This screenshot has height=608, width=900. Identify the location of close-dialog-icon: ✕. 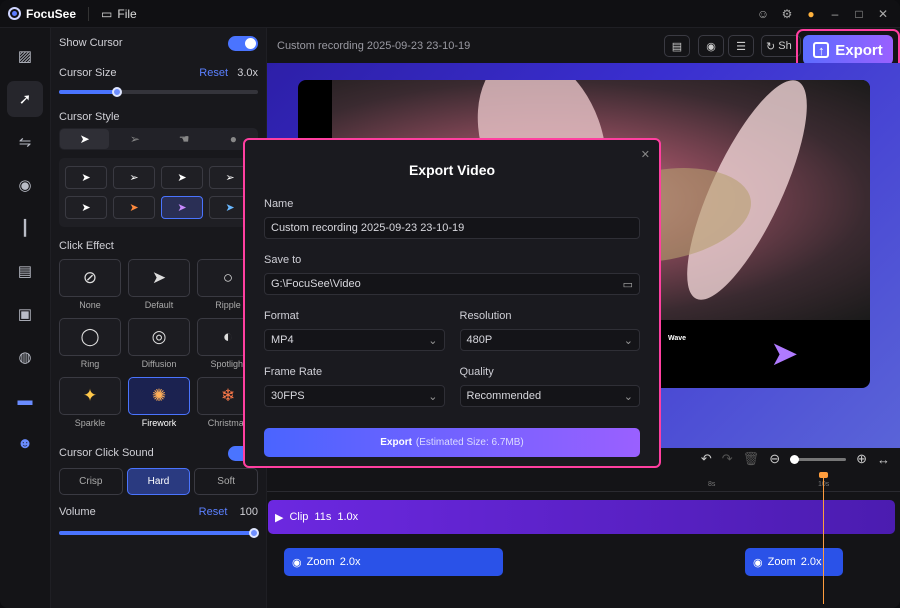
(645, 154).